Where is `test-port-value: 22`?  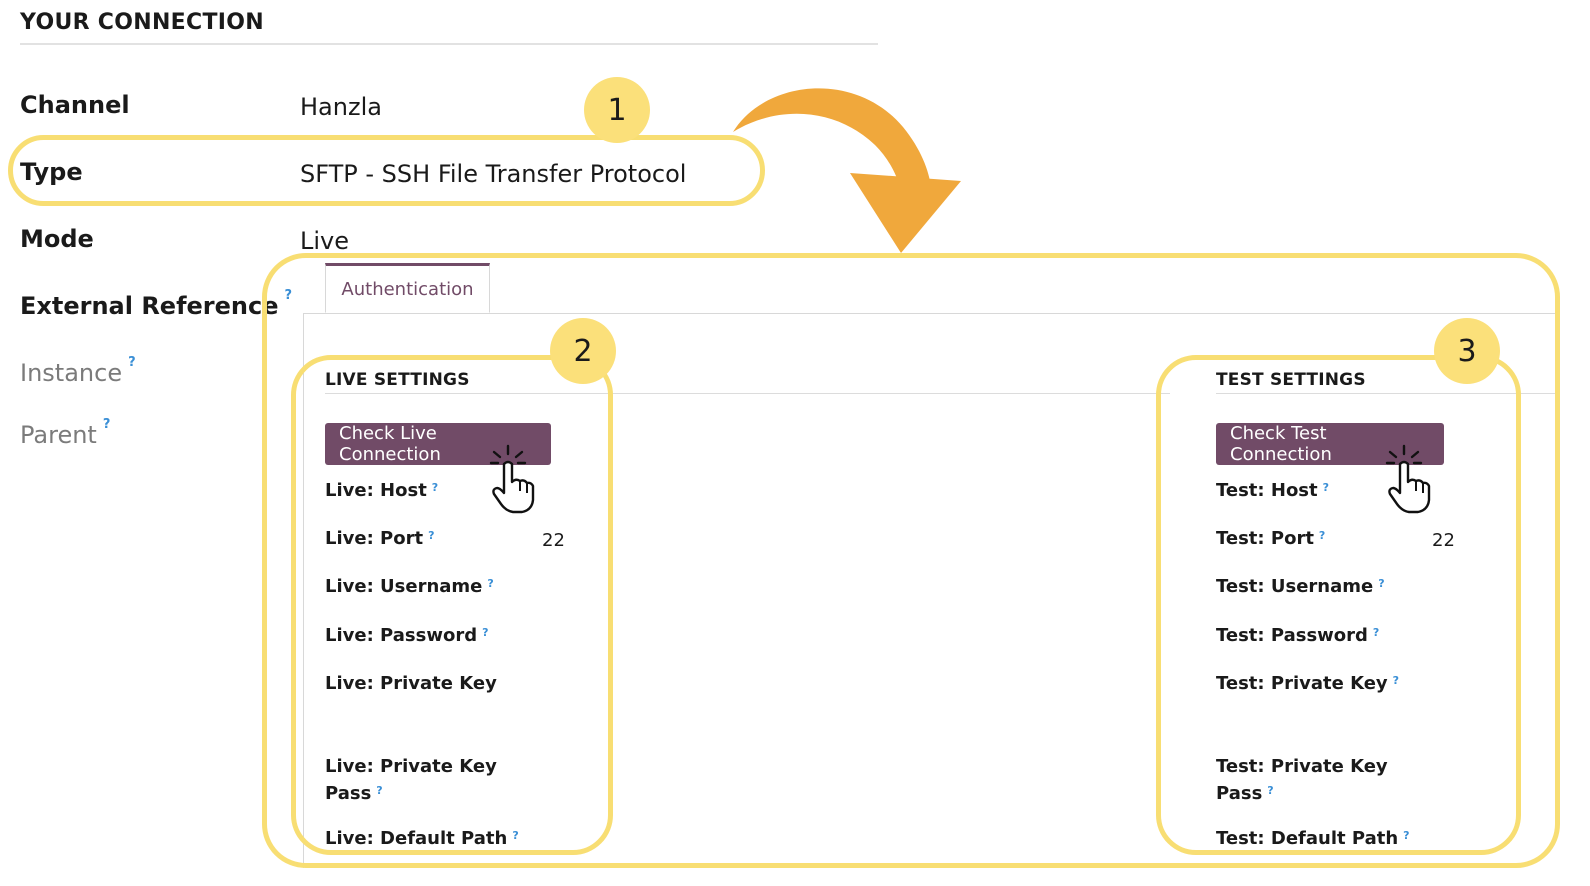
test-port-value: 22 is located at coordinates (1443, 540).